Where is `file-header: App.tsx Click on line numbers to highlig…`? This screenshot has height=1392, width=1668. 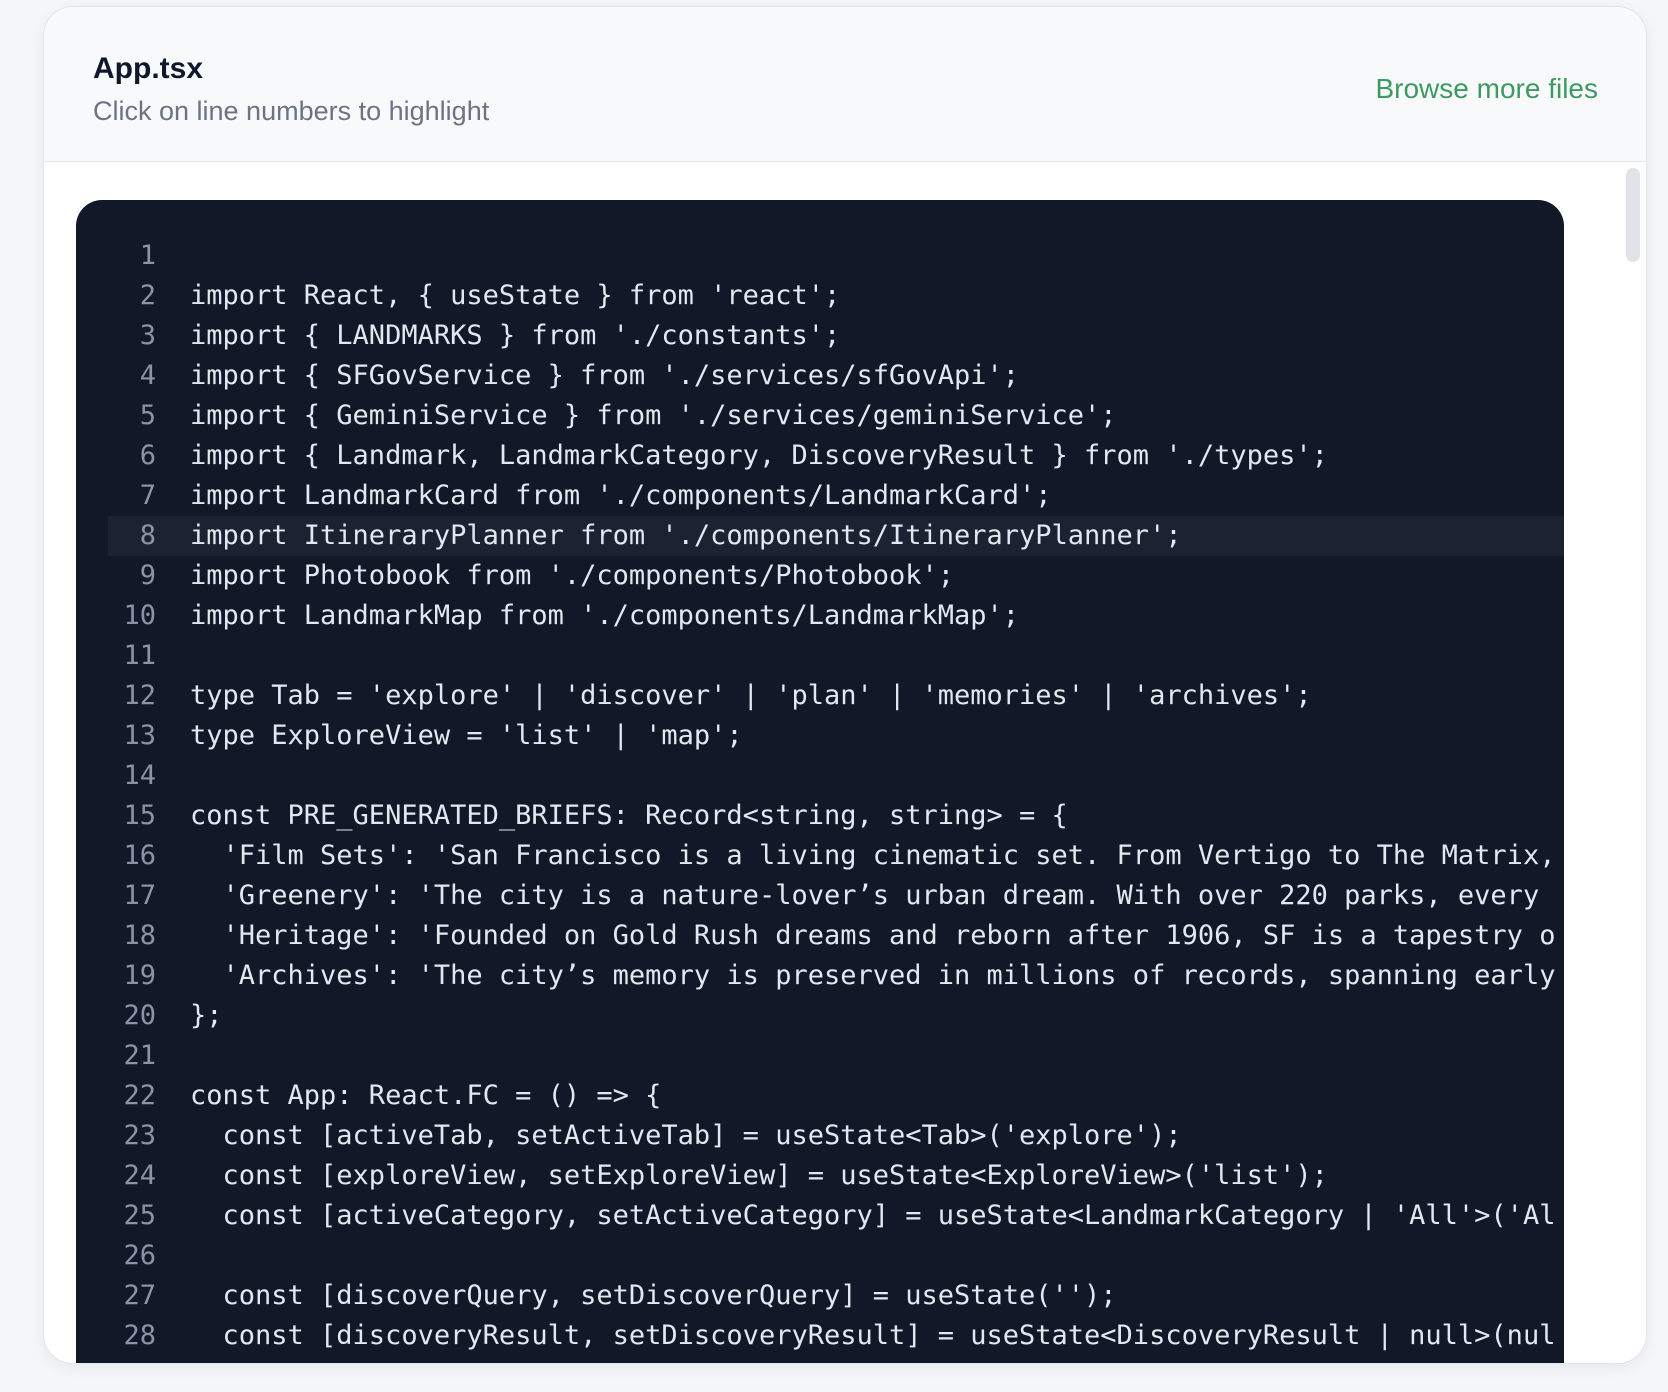
file-header: App.tsx Click on line numbers to highlig… is located at coordinates (845, 84).